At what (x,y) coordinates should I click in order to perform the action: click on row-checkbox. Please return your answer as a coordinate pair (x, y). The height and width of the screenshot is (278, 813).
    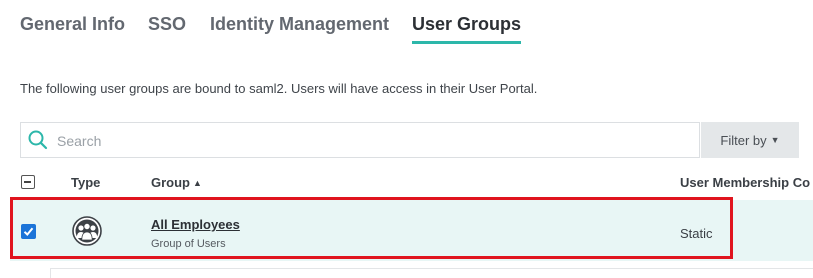
    Looking at the image, I should click on (28, 231).